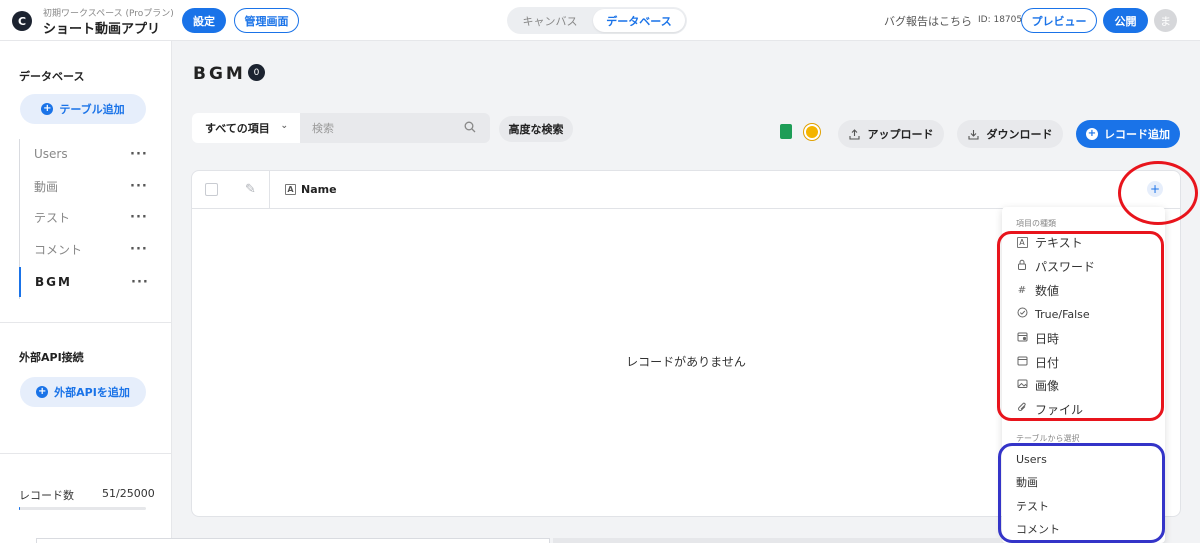 The height and width of the screenshot is (543, 1200). Describe the element at coordinates (58, 249) in the screenshot. I see `table-label: コメント` at that location.